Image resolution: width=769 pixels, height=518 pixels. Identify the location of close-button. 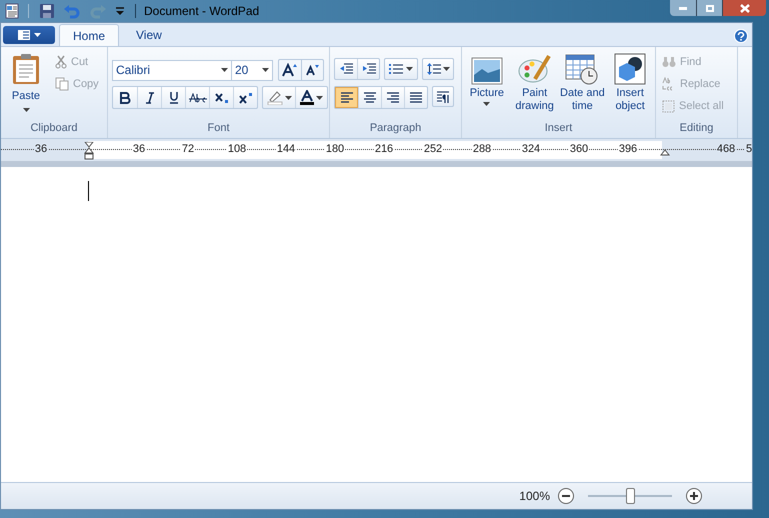
(744, 8).